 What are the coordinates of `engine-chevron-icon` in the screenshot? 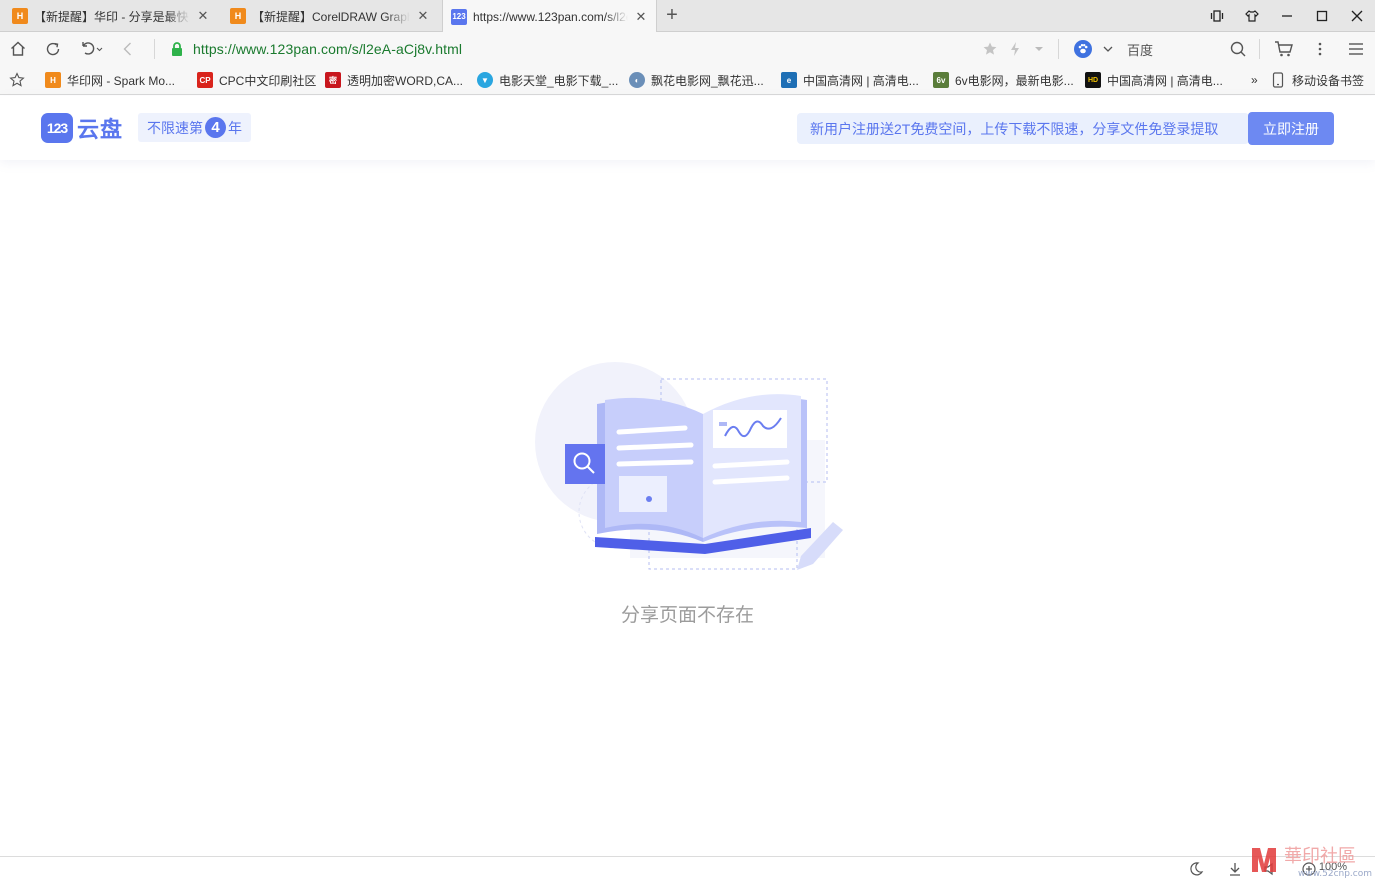 It's located at (1108, 50).